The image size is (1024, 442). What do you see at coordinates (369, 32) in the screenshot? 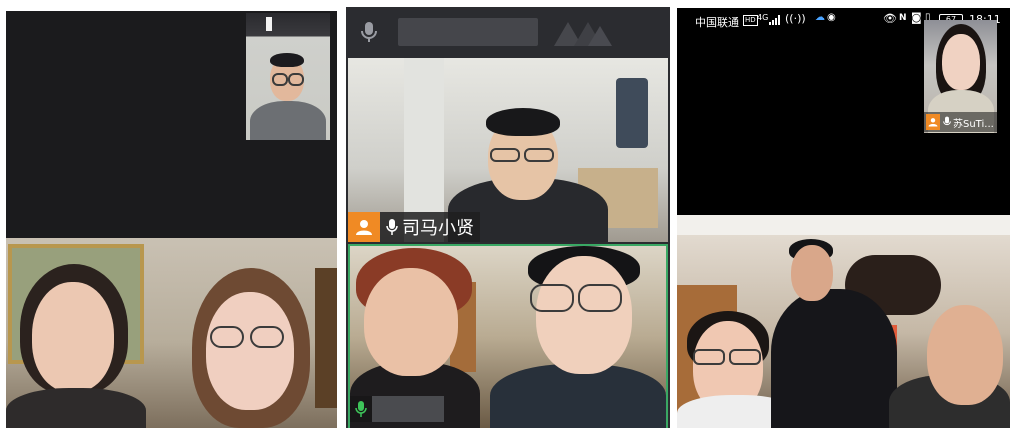
I see `mic-icon` at bounding box center [369, 32].